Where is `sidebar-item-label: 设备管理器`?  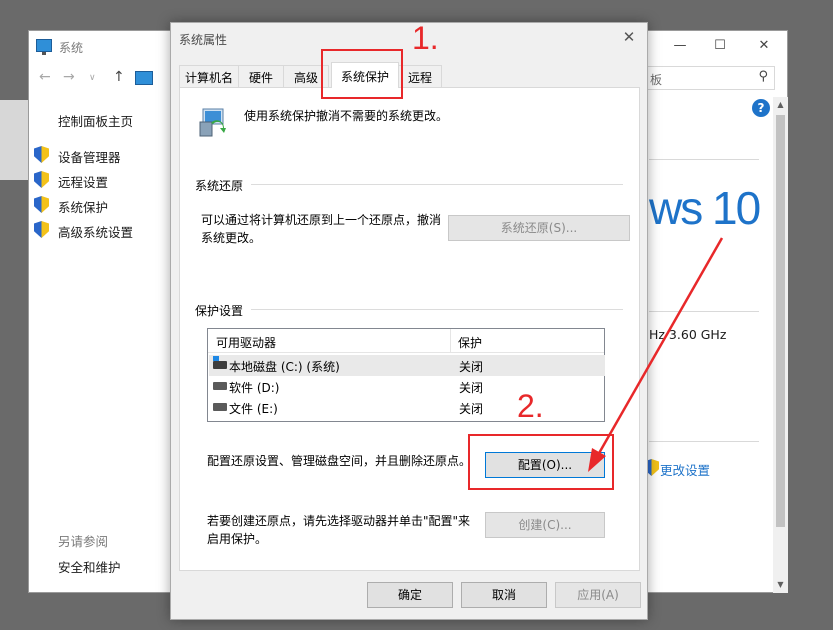
sidebar-item-label: 设备管理器 is located at coordinates (89, 157).